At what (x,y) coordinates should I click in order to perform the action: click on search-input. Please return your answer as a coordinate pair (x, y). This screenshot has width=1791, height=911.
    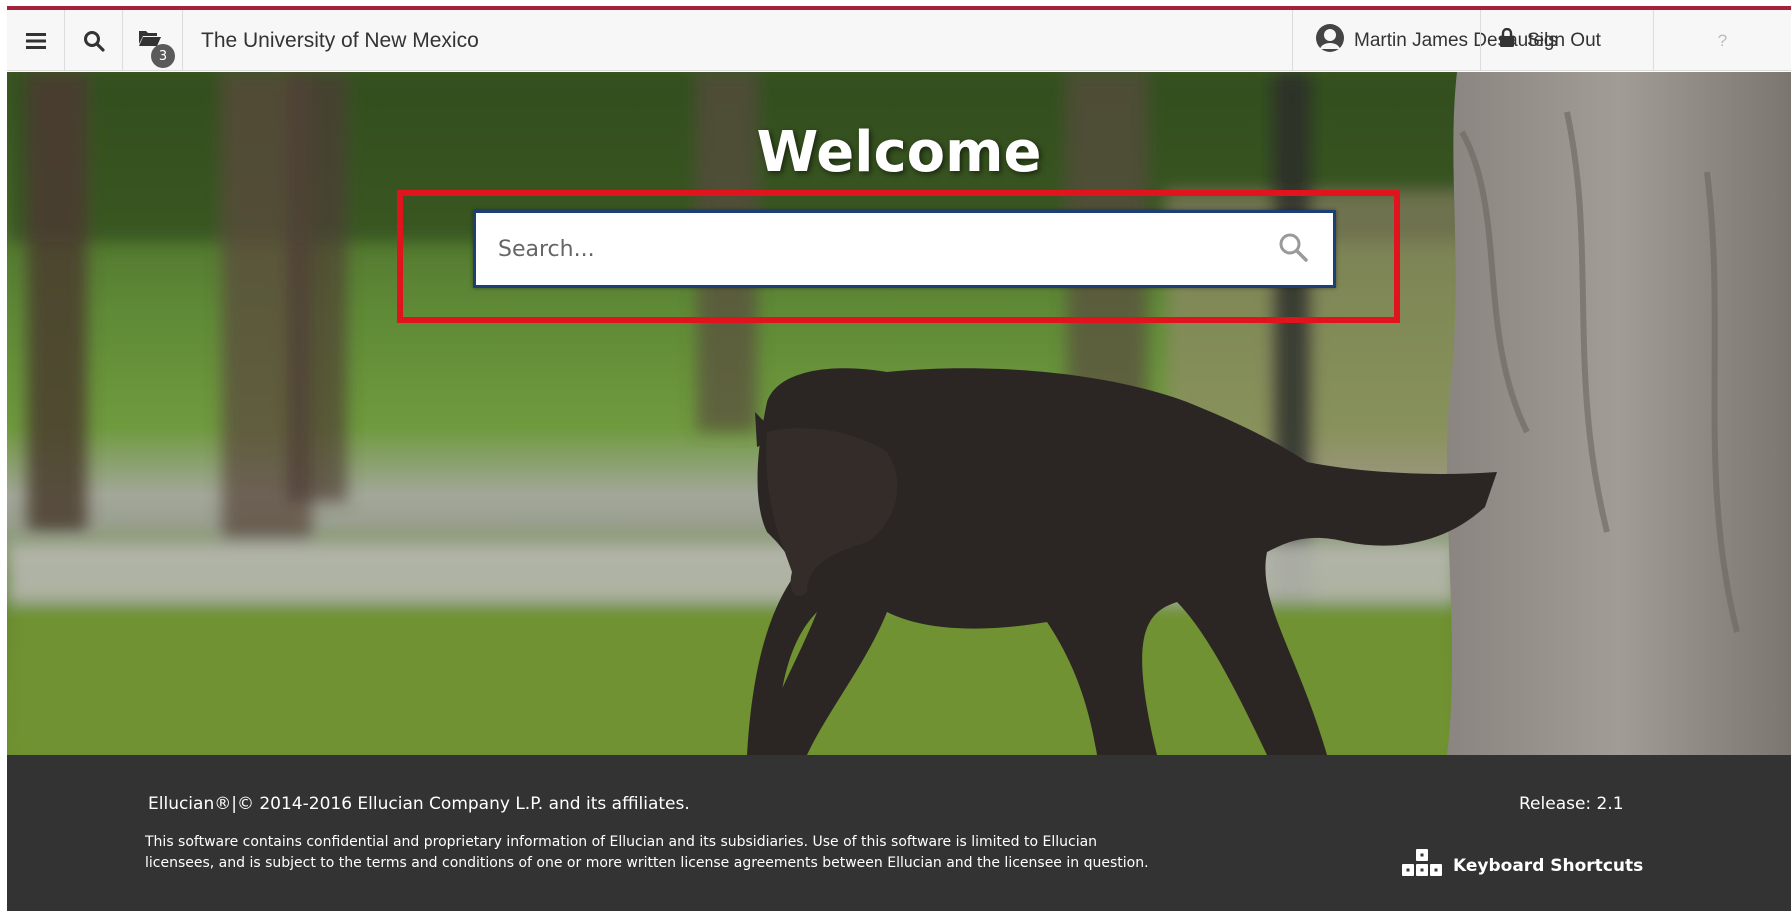
    Looking at the image, I should click on (878, 249).